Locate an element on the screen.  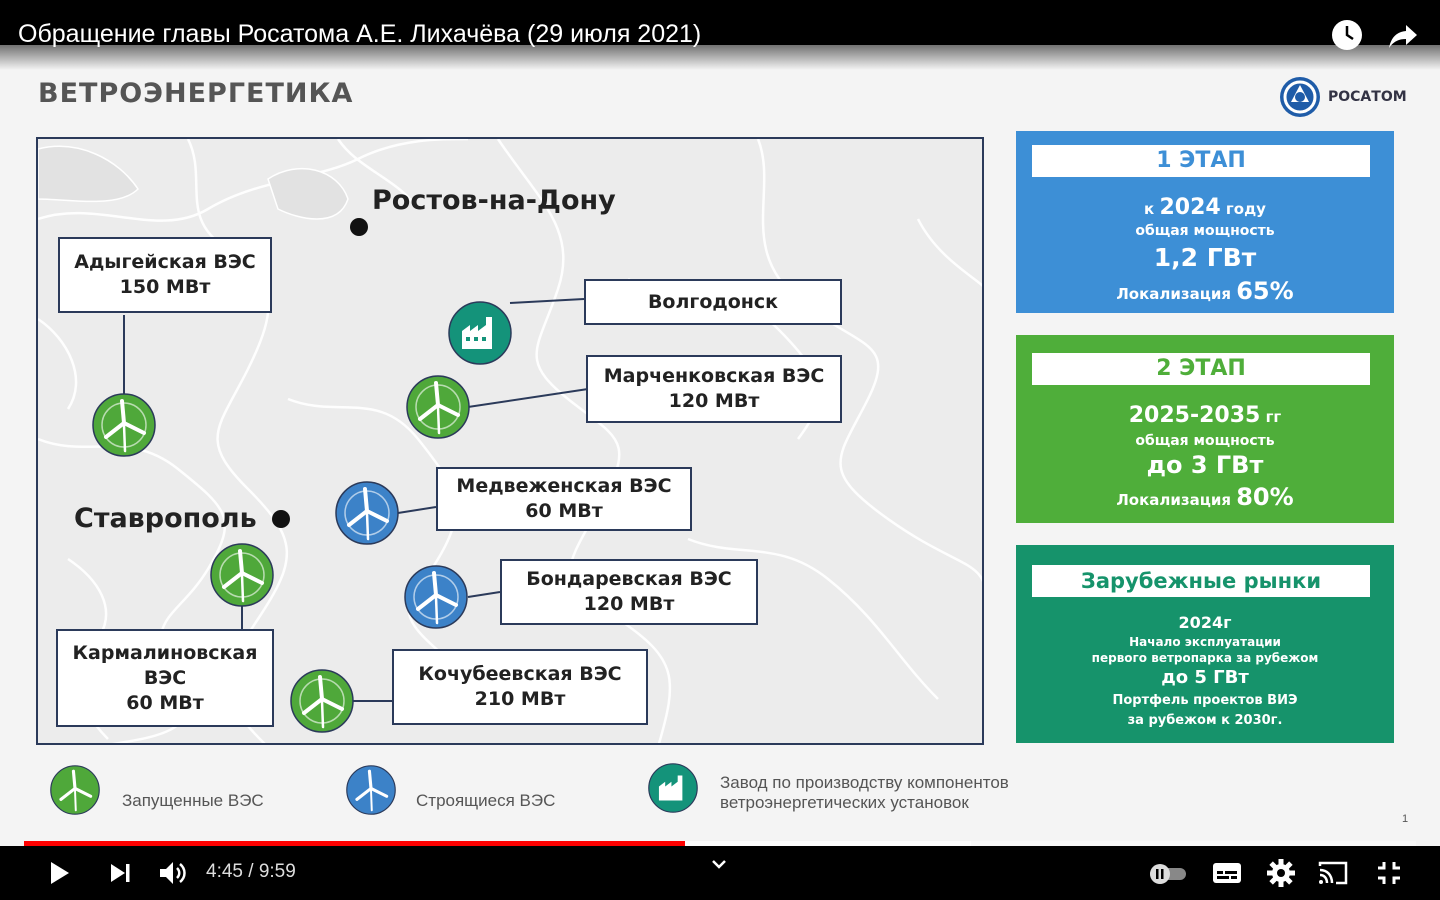
stage-1-localization: Локализация 65% is located at coordinates (1205, 291).